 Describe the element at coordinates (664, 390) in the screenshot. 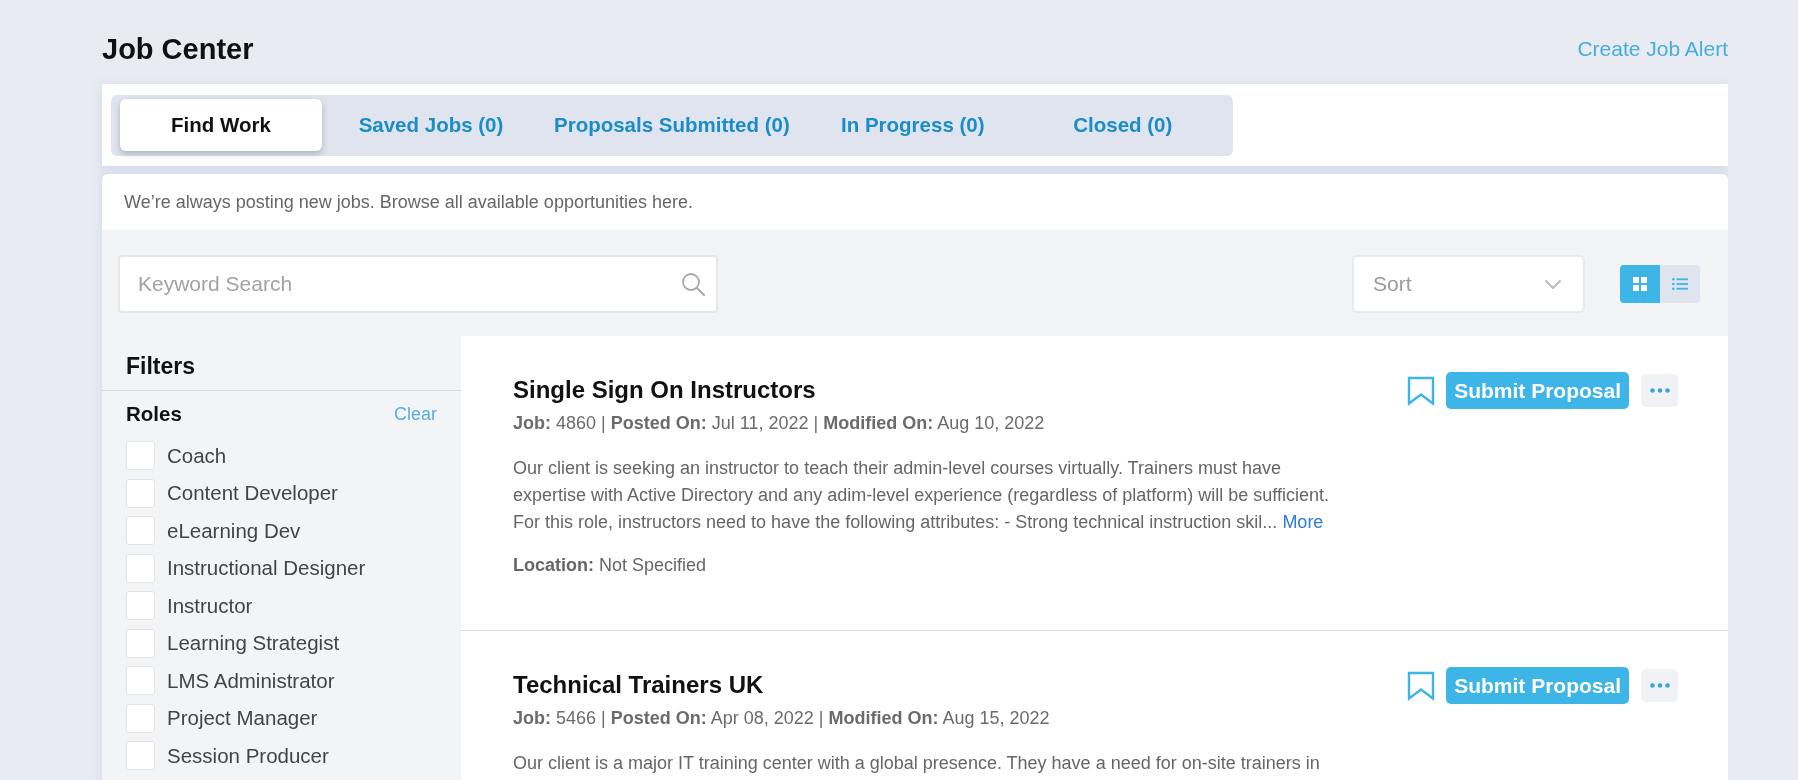

I see `job-title: Single Sign On Instructors` at that location.